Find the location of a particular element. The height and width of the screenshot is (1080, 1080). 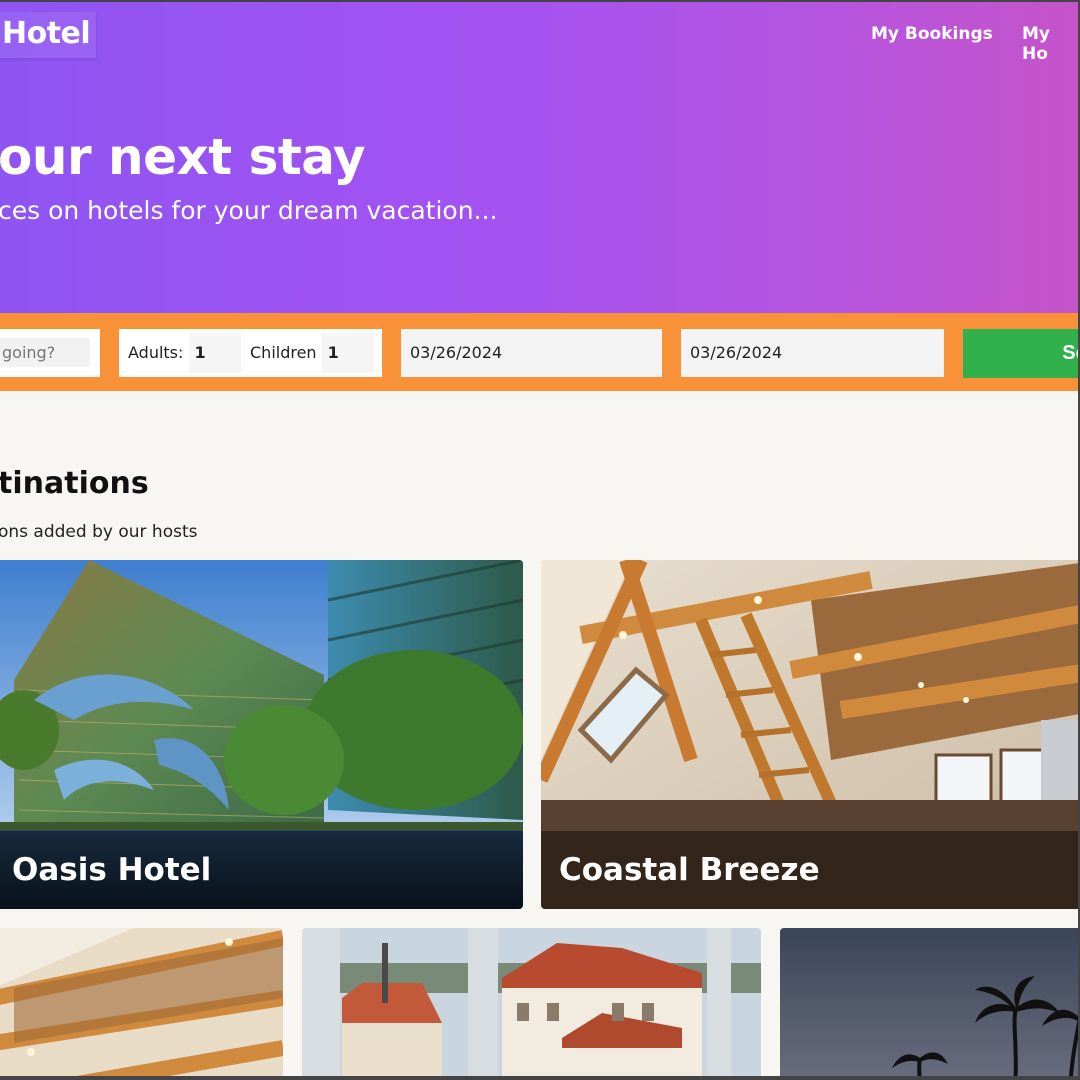

check-in-date-input: 03/26/2024 is located at coordinates (531, 353).